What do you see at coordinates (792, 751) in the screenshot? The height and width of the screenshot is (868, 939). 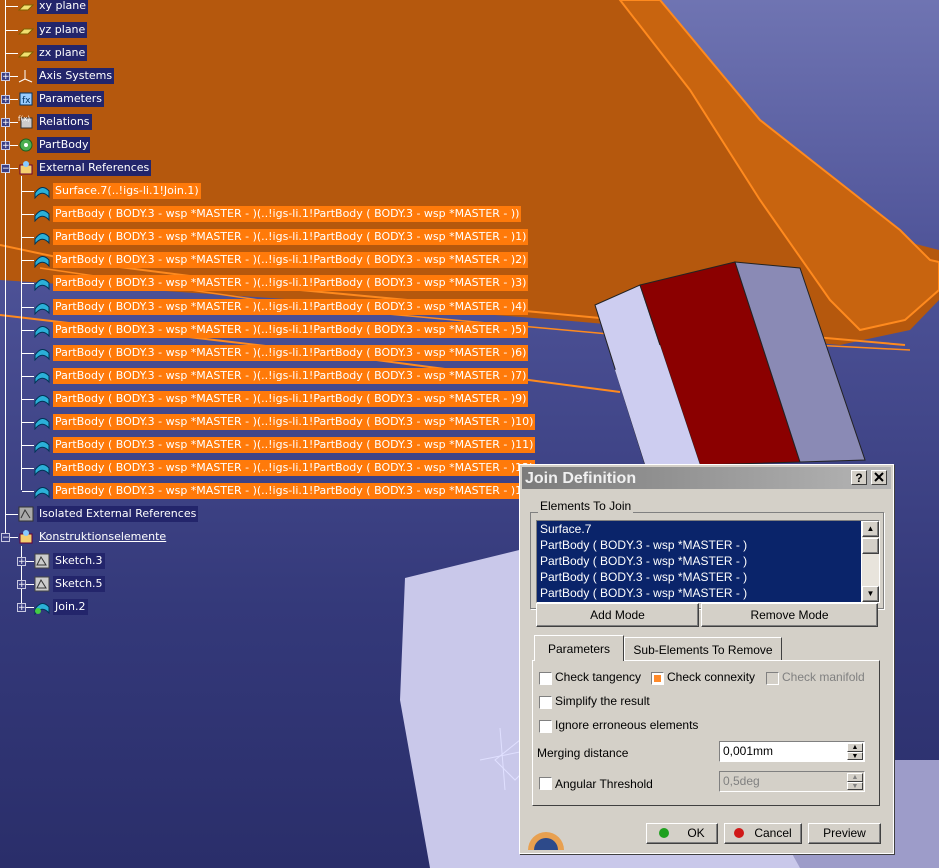 I see `merging-distance-field: 0,001mm ▲ ▼` at bounding box center [792, 751].